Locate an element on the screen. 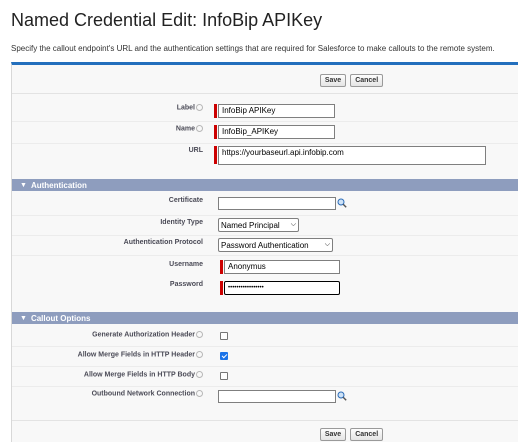 The image size is (518, 448). top-button-bar: Save Cancel is located at coordinates (265, 80).